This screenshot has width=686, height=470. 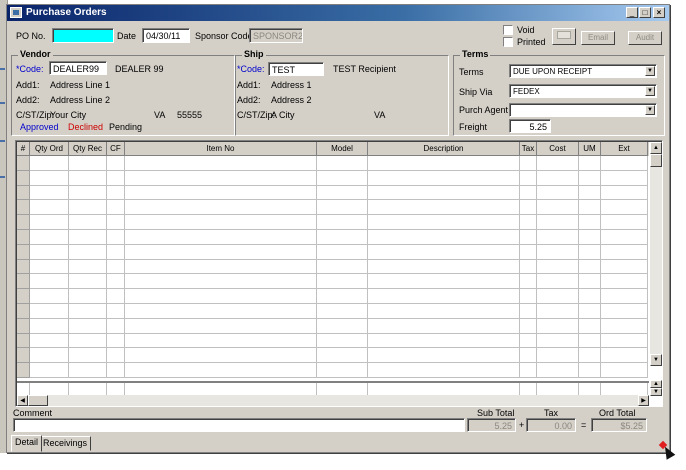 What do you see at coordinates (643, 400) in the screenshot?
I see `scroll-right-button: ▶` at bounding box center [643, 400].